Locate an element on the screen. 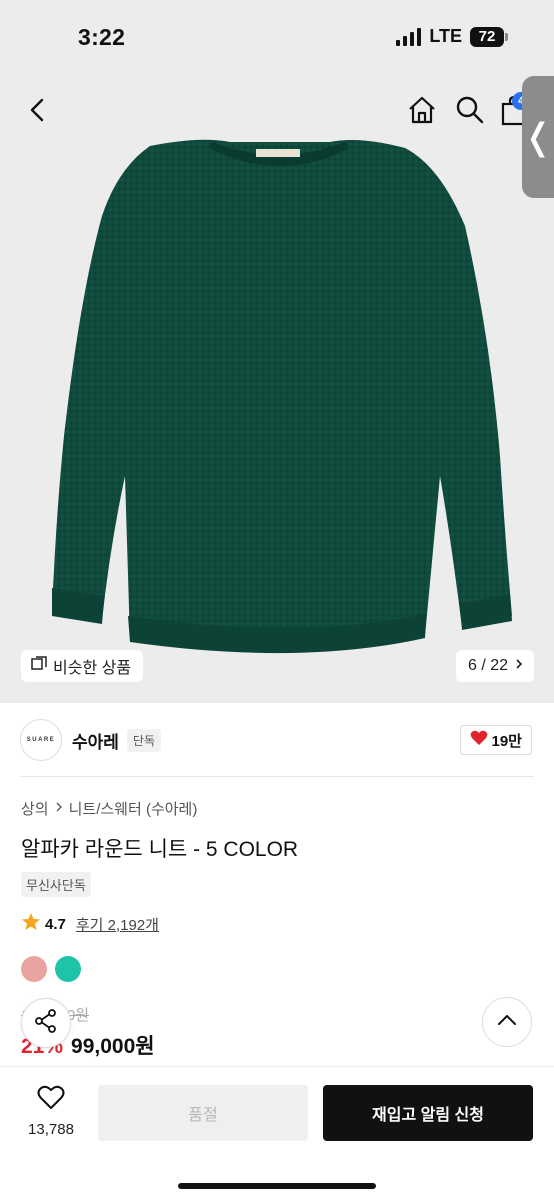  home-icon is located at coordinates (422, 110).